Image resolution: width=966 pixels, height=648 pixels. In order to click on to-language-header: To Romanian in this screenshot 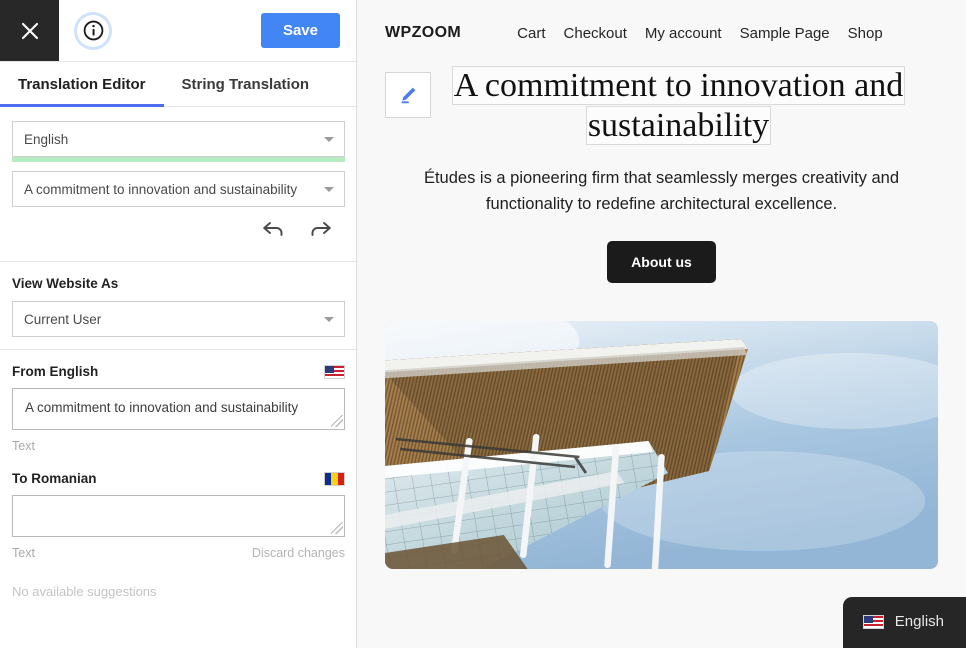, I will do `click(178, 478)`.